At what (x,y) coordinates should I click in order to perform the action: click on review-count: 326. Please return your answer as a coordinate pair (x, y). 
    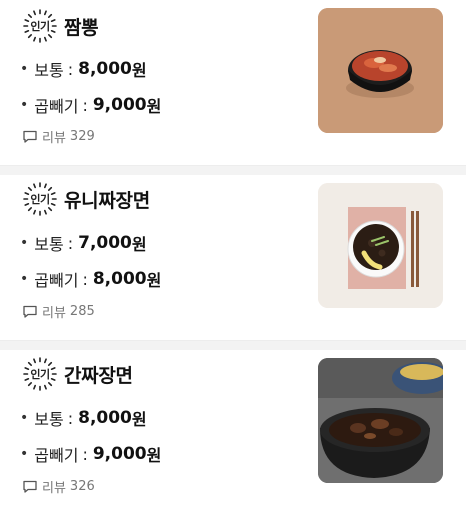
    Looking at the image, I should click on (82, 486).